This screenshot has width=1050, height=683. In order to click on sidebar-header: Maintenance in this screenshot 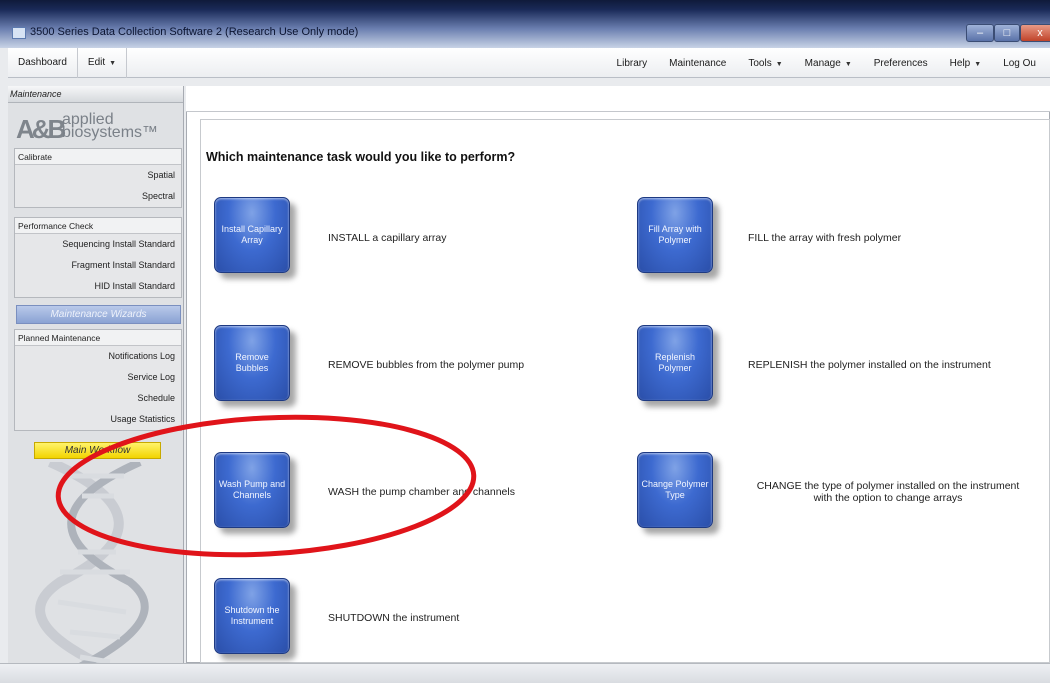, I will do `click(95, 94)`.